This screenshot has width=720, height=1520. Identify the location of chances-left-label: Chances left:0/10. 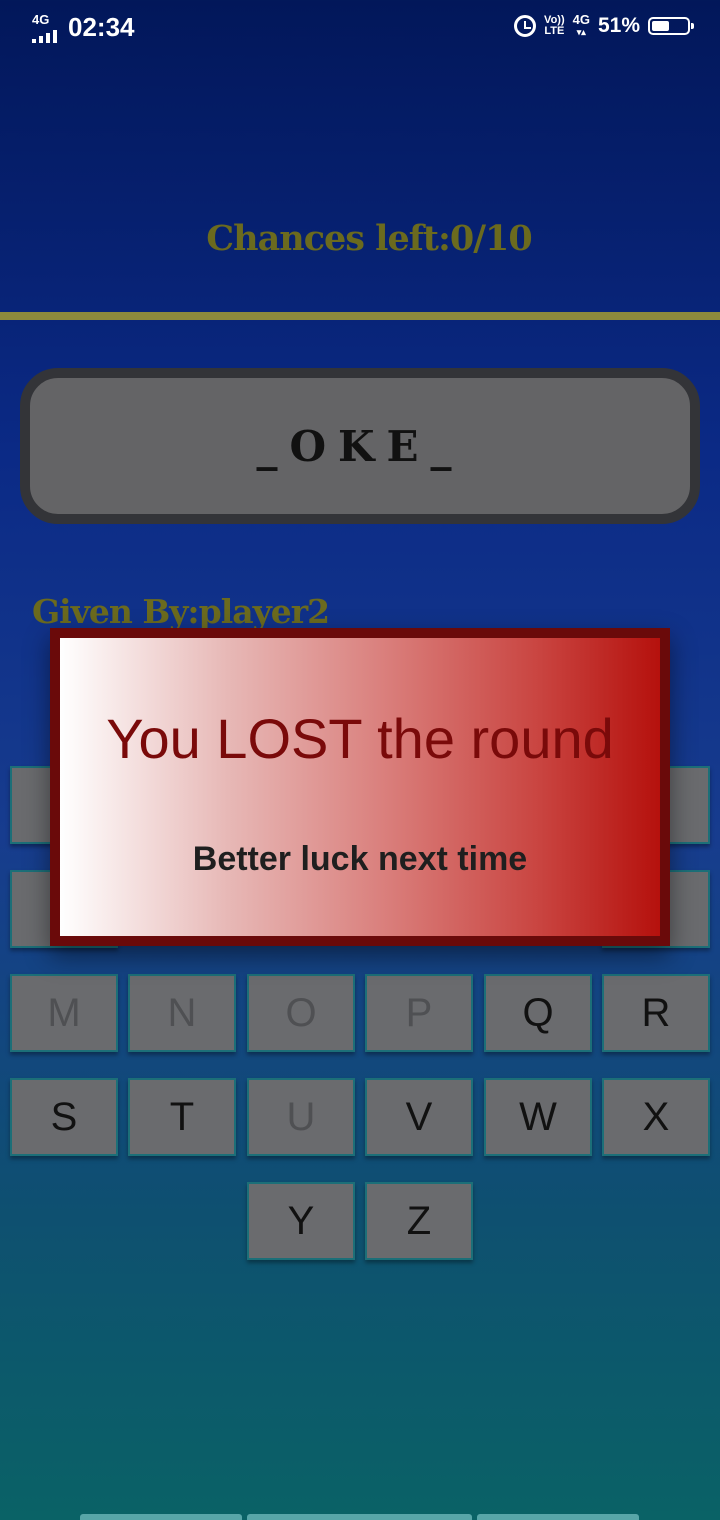
(369, 238).